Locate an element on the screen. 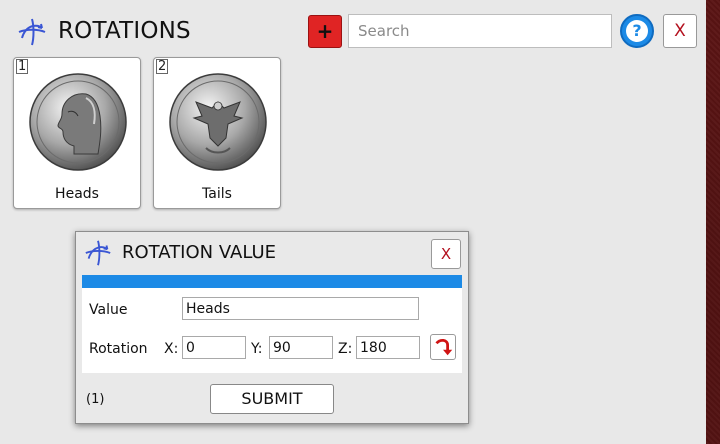 The width and height of the screenshot is (720, 444). close-button: X is located at coordinates (680, 31).